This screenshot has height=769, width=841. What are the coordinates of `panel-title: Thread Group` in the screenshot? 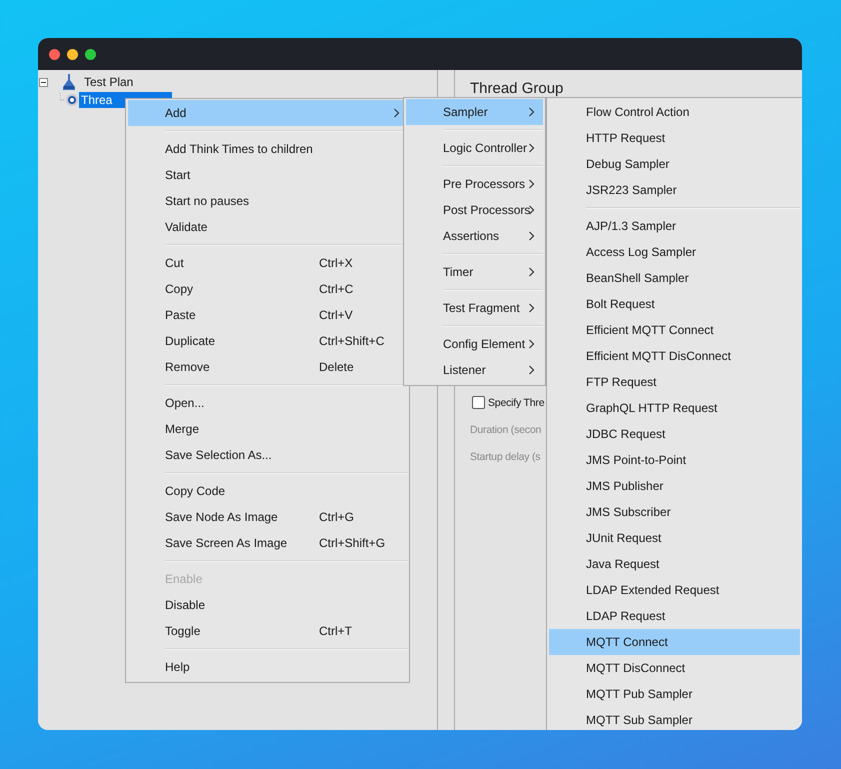 It's located at (517, 88).